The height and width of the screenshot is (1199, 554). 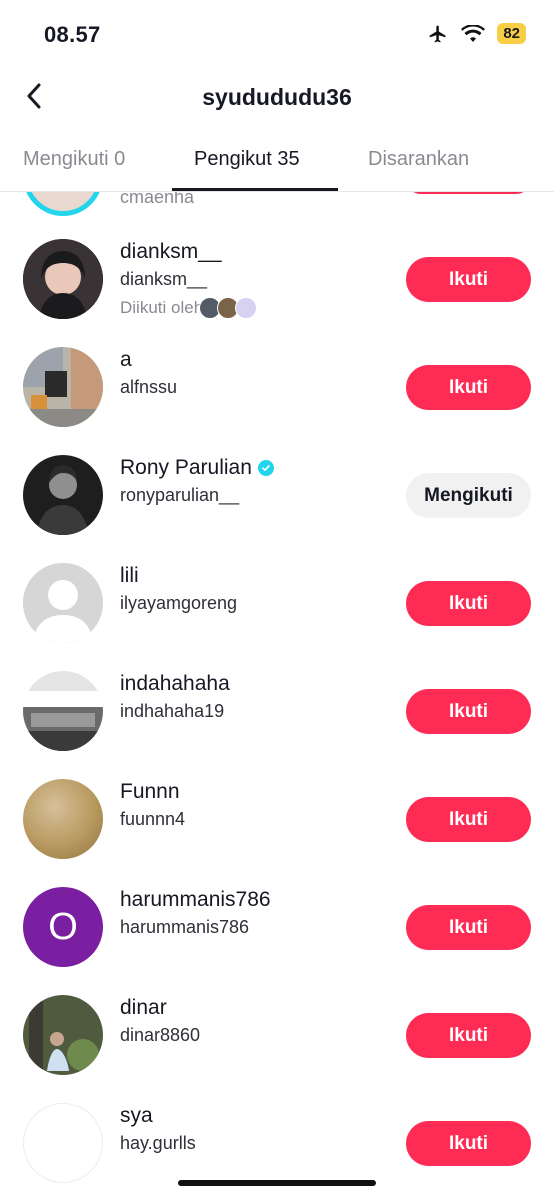 I want to click on status-time: 08.57, so click(x=72, y=34).